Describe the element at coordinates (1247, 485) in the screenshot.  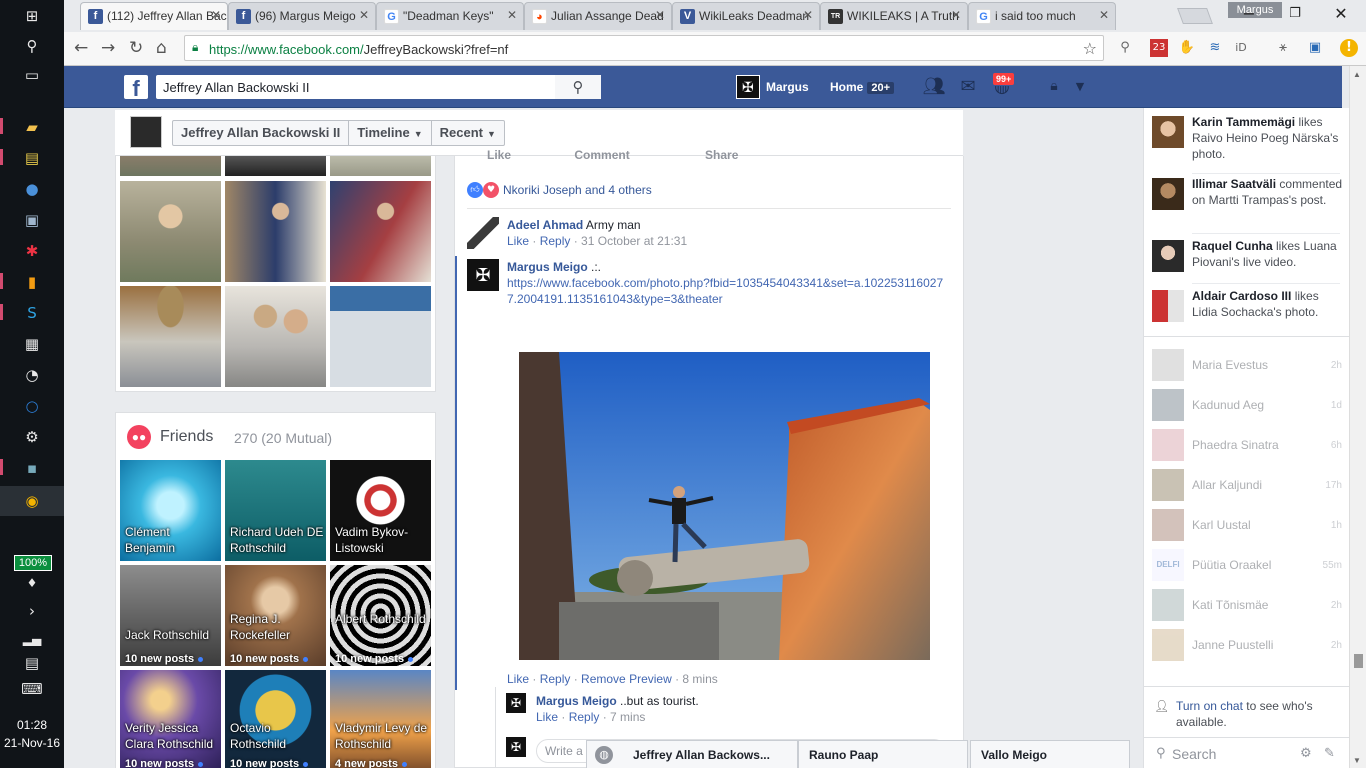
I see `chat-contact: Allar Kaljundi 17h` at that location.